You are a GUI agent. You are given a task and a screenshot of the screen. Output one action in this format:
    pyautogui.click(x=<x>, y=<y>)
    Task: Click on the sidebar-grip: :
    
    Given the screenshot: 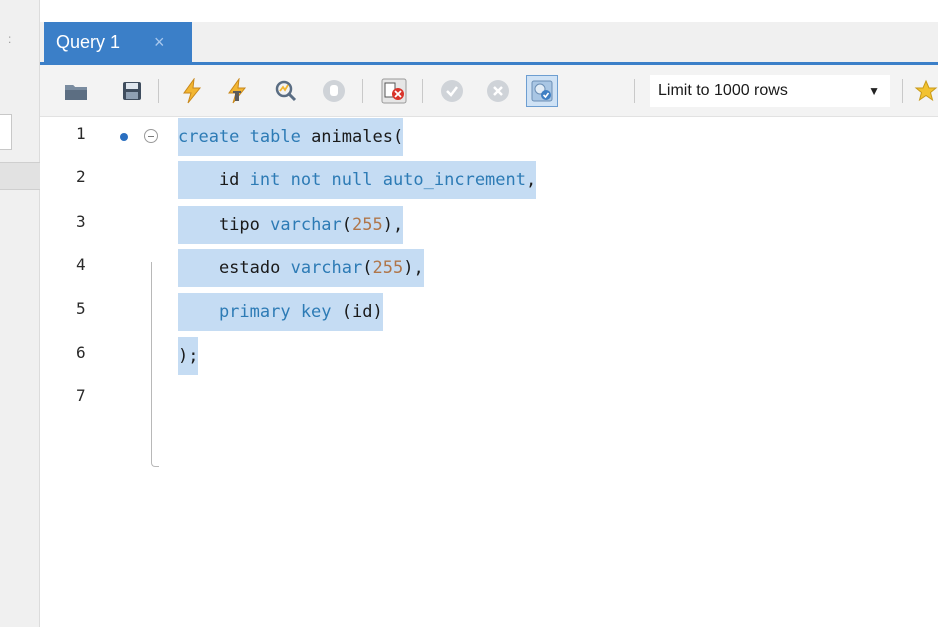 What is the action you would take?
    pyautogui.click(x=9, y=39)
    